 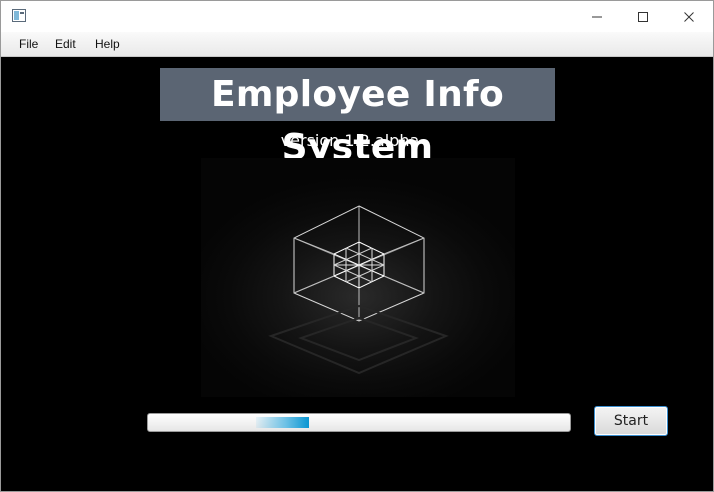 I want to click on menu-edit: Edit, so click(x=65, y=44).